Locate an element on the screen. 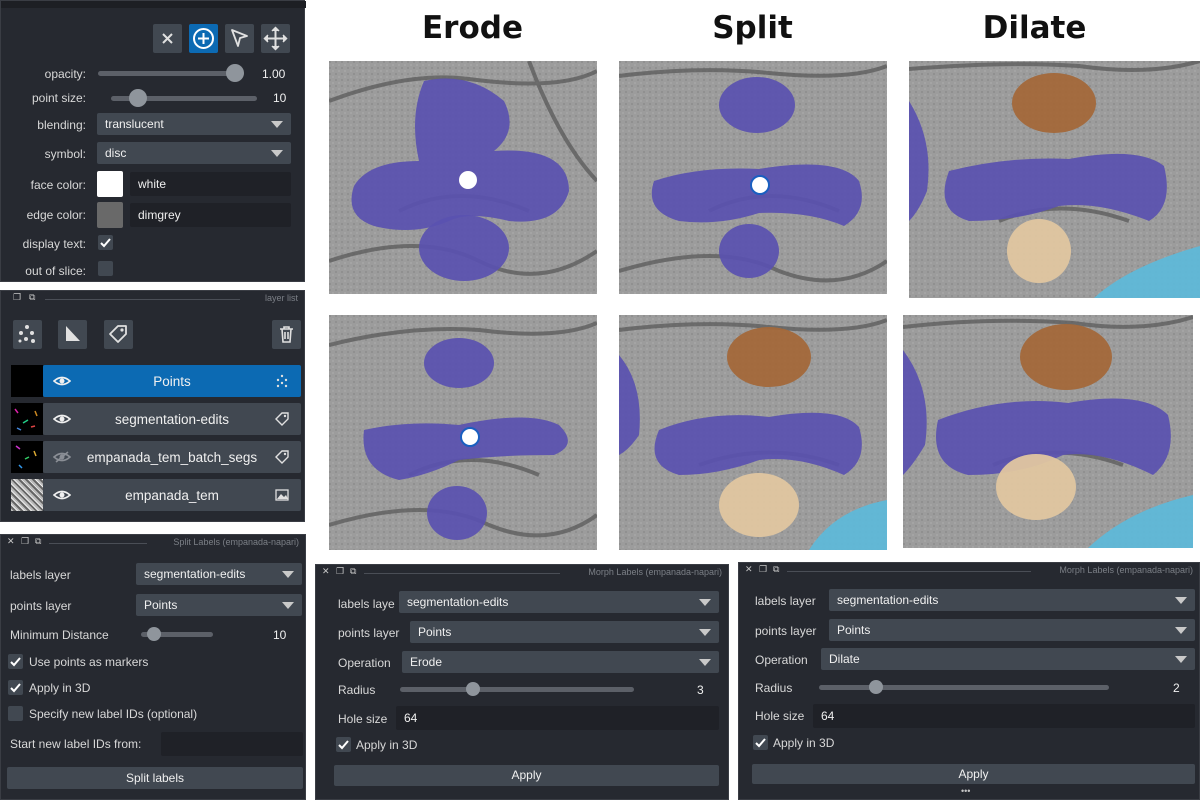 Image resolution: width=1200 pixels, height=800 pixels. start-ids-label: Start new label IDs from: is located at coordinates (76, 744).